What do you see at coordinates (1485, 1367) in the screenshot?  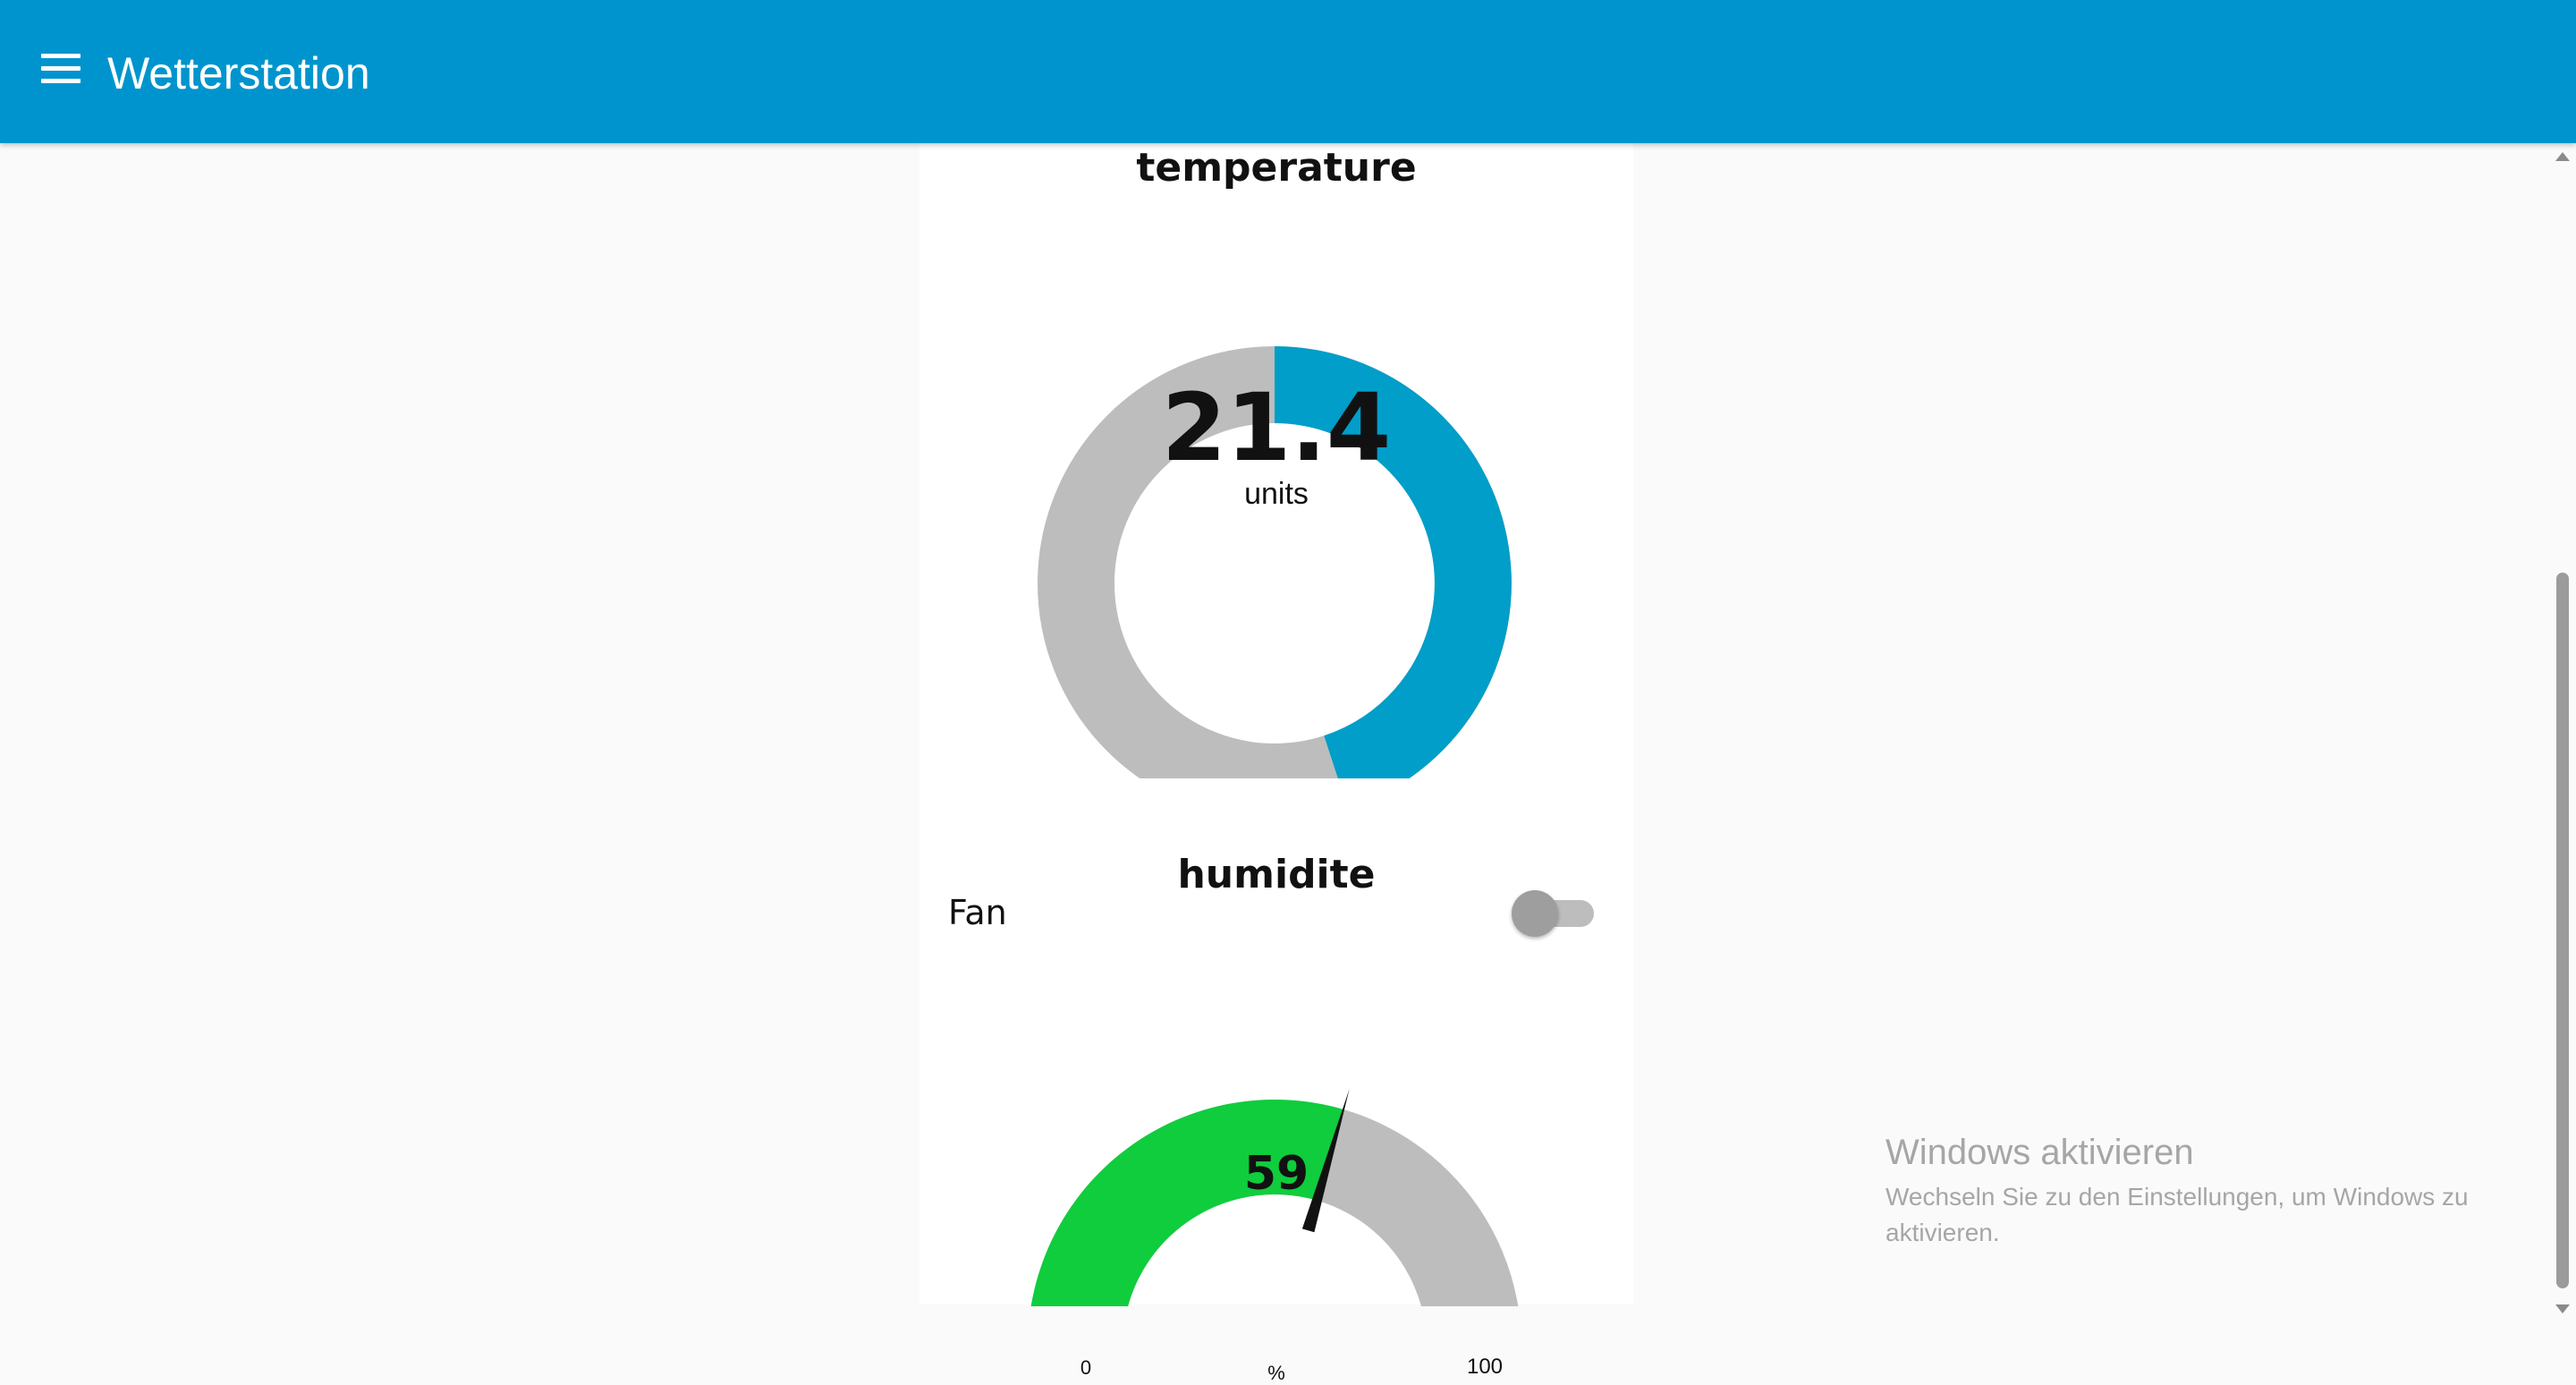 I see `humidity-max-label: 100` at bounding box center [1485, 1367].